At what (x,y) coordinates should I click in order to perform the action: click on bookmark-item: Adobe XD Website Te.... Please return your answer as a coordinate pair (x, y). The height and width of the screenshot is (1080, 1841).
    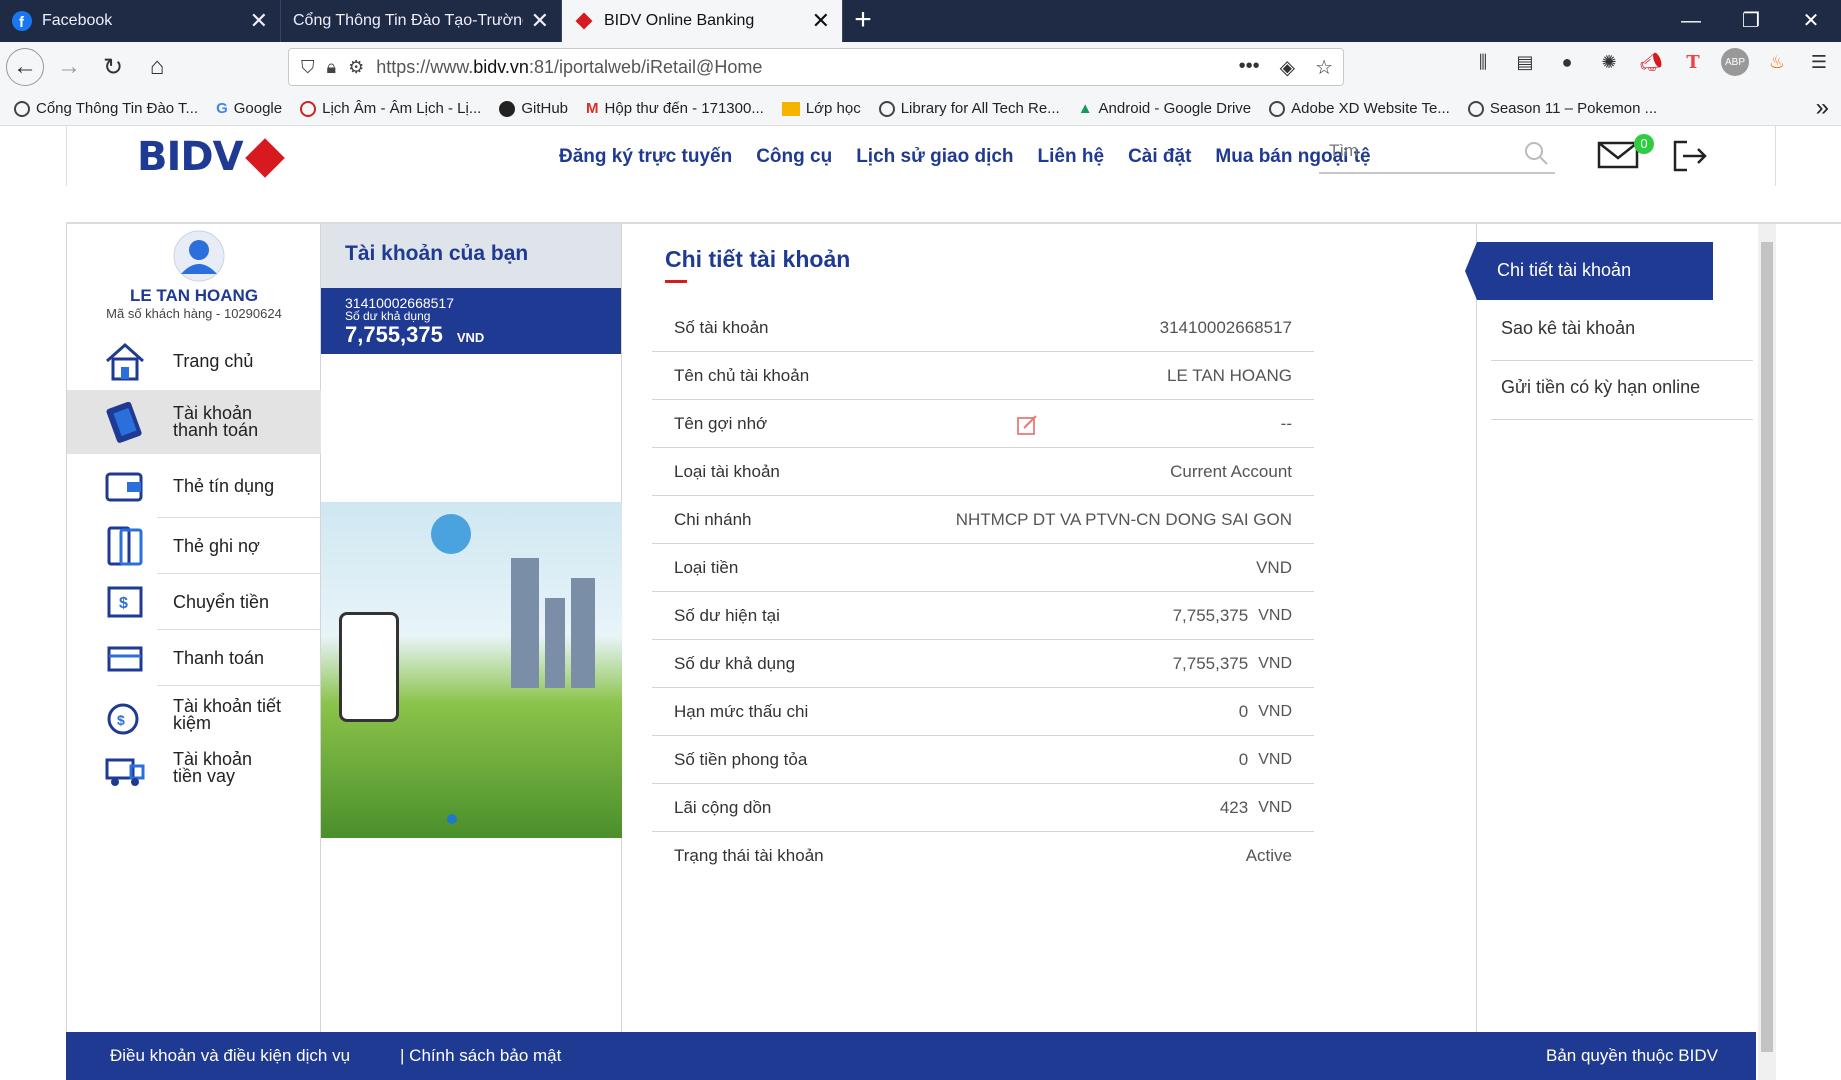
    Looking at the image, I should click on (1359, 108).